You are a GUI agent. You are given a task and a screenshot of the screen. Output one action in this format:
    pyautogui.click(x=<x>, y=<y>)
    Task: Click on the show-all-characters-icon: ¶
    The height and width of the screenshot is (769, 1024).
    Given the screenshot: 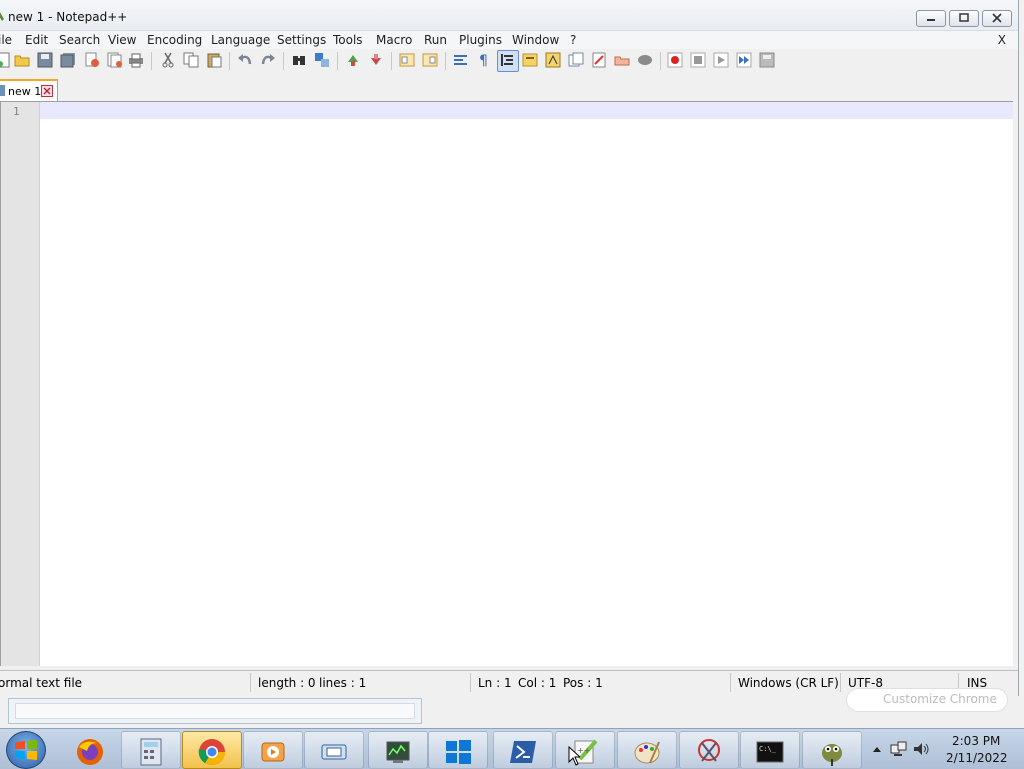 What is the action you would take?
    pyautogui.click(x=484, y=60)
    